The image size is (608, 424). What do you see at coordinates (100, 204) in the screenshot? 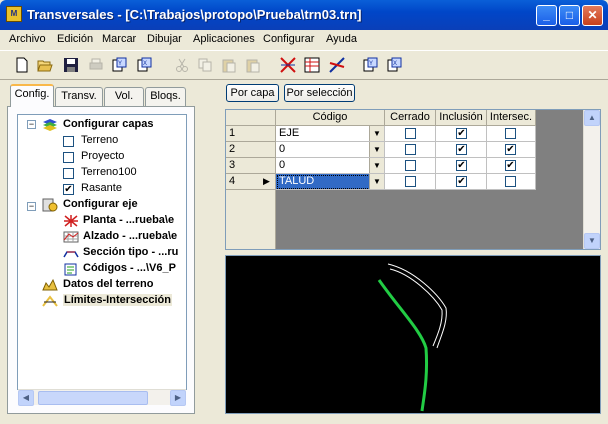
I see `tree-configure-axis: Configurar eje` at bounding box center [100, 204].